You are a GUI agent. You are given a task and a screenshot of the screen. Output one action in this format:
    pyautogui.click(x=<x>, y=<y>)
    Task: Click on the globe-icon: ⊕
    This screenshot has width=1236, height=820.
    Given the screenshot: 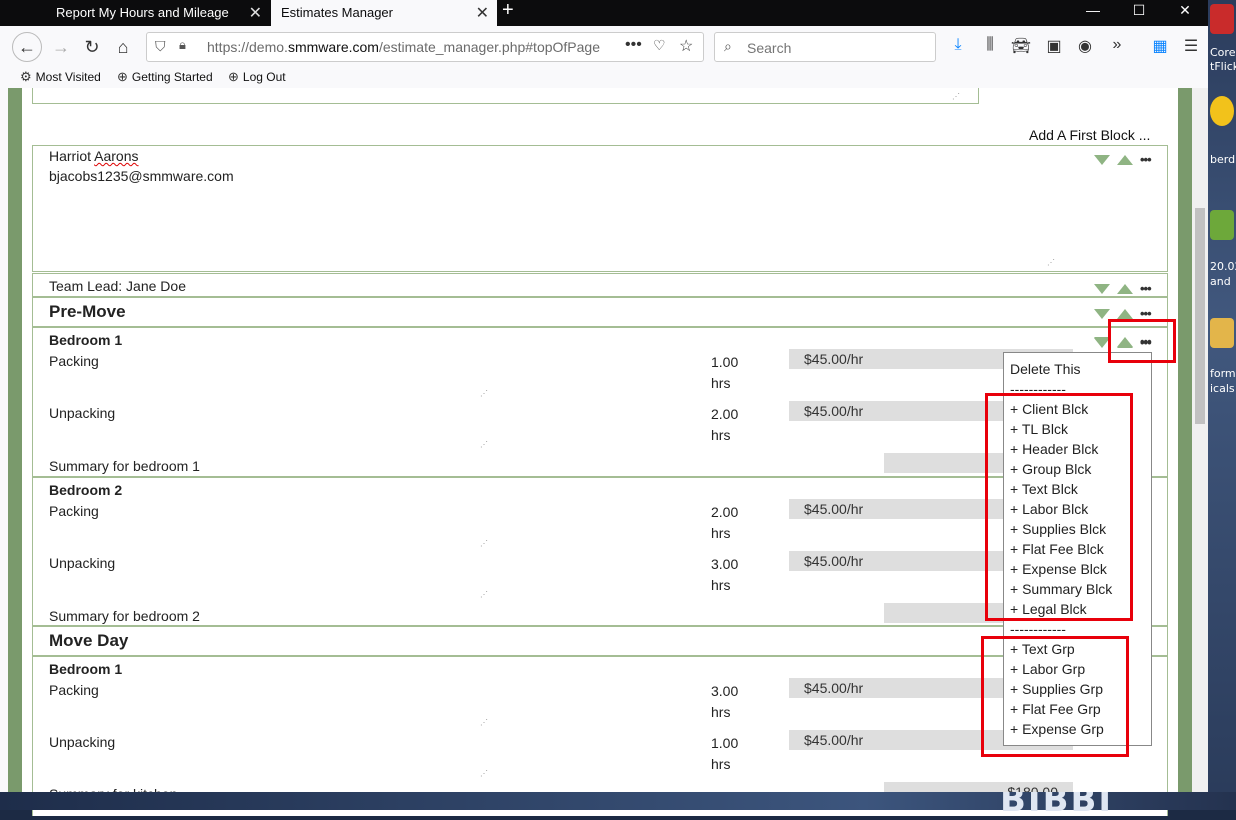 What is the action you would take?
    pyautogui.click(x=122, y=76)
    